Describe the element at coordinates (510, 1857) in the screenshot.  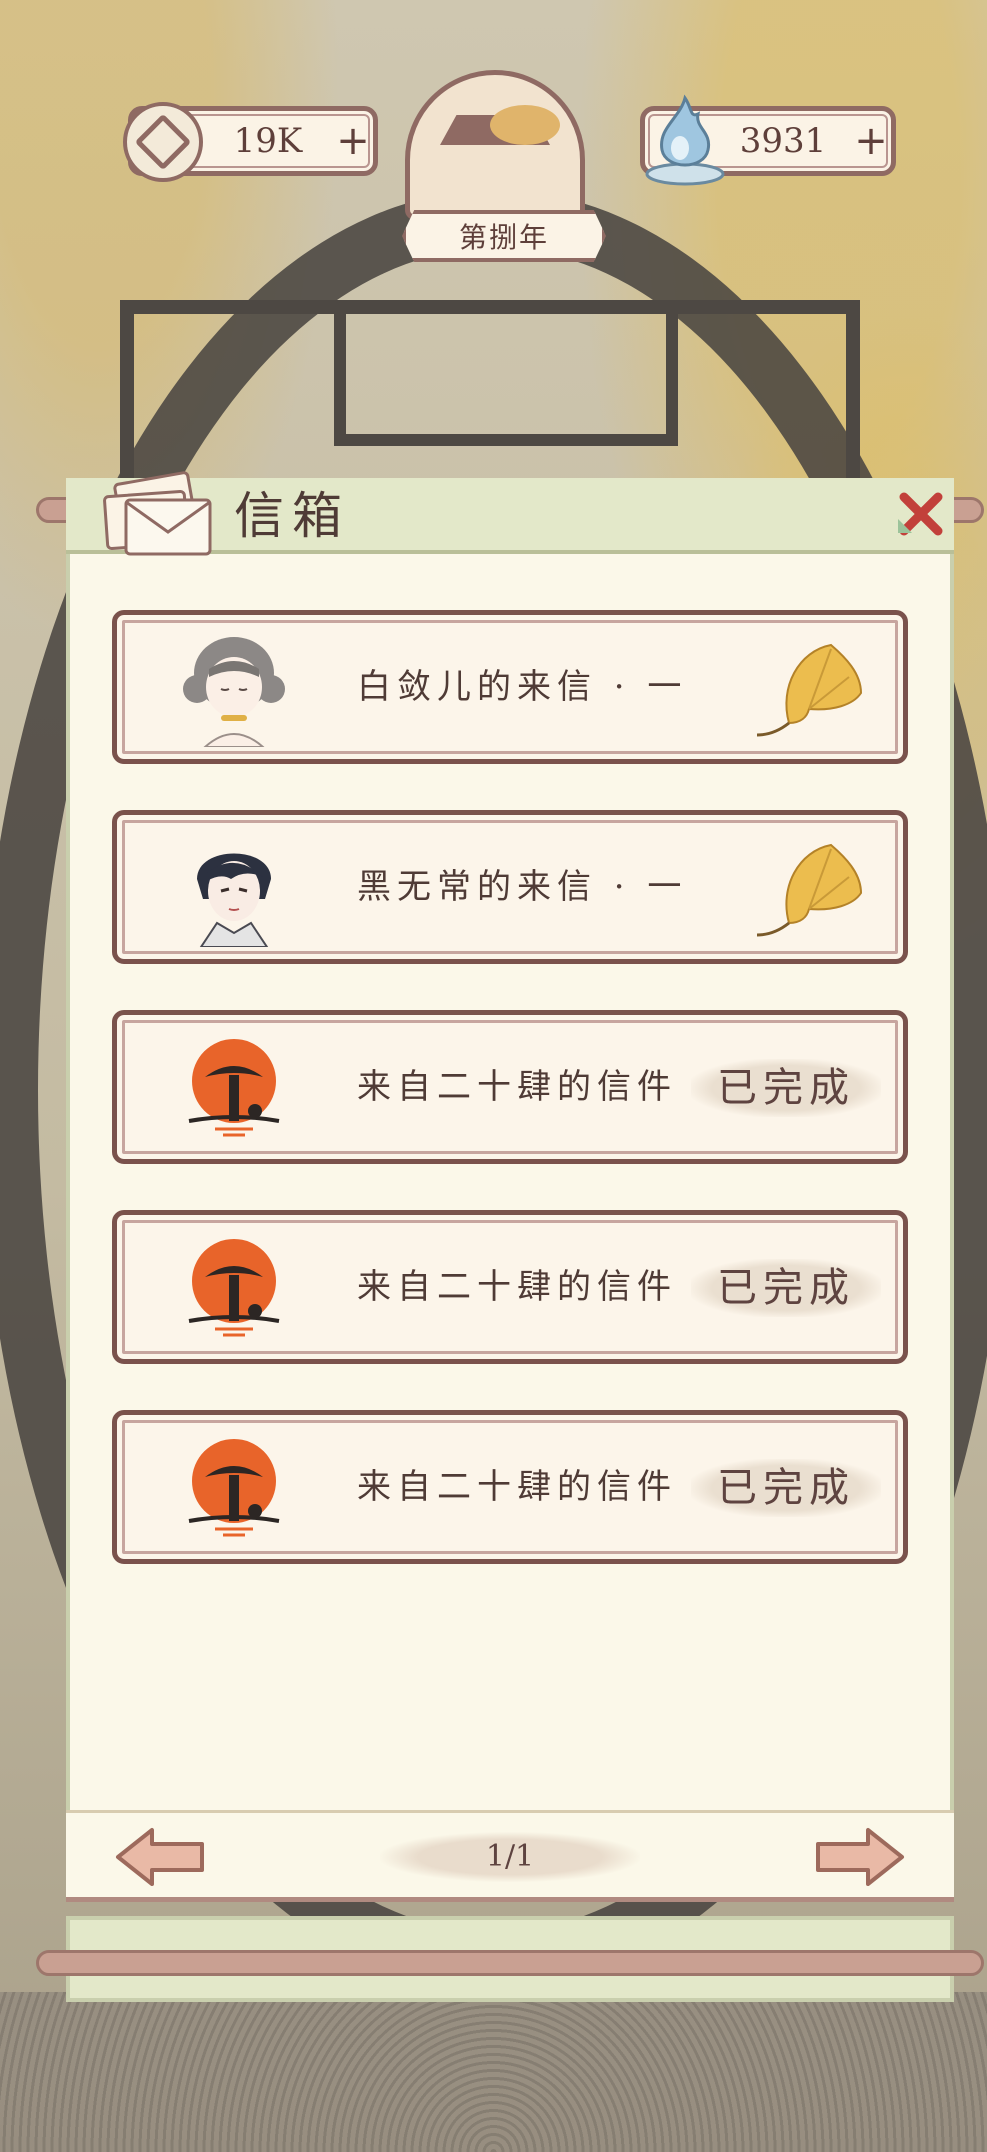
I see `page-indicator: 1/1` at that location.